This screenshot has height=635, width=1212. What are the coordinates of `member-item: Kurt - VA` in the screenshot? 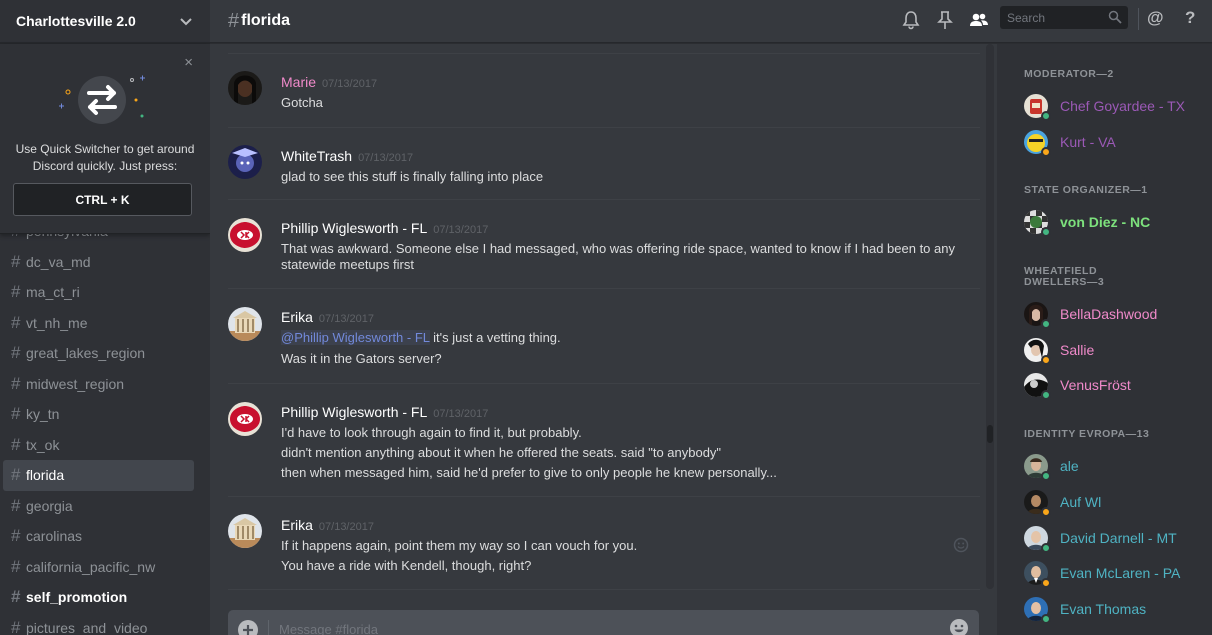 It's located at (1070, 142).